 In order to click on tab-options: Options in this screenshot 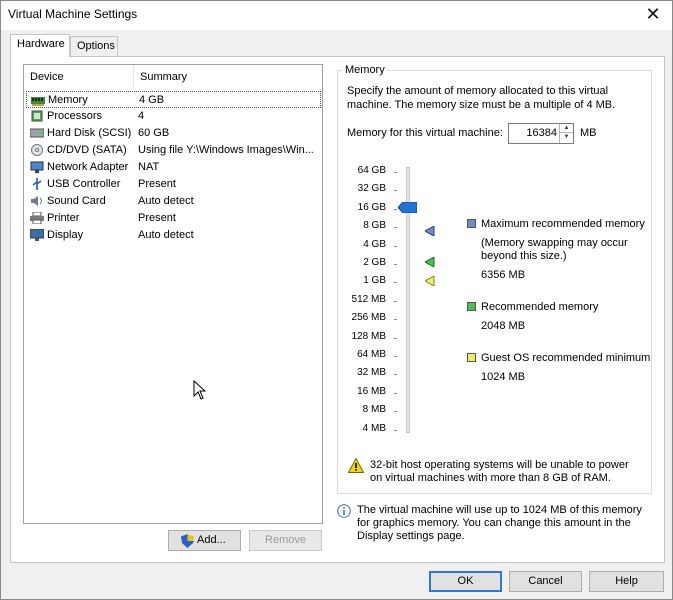, I will do `click(94, 46)`.